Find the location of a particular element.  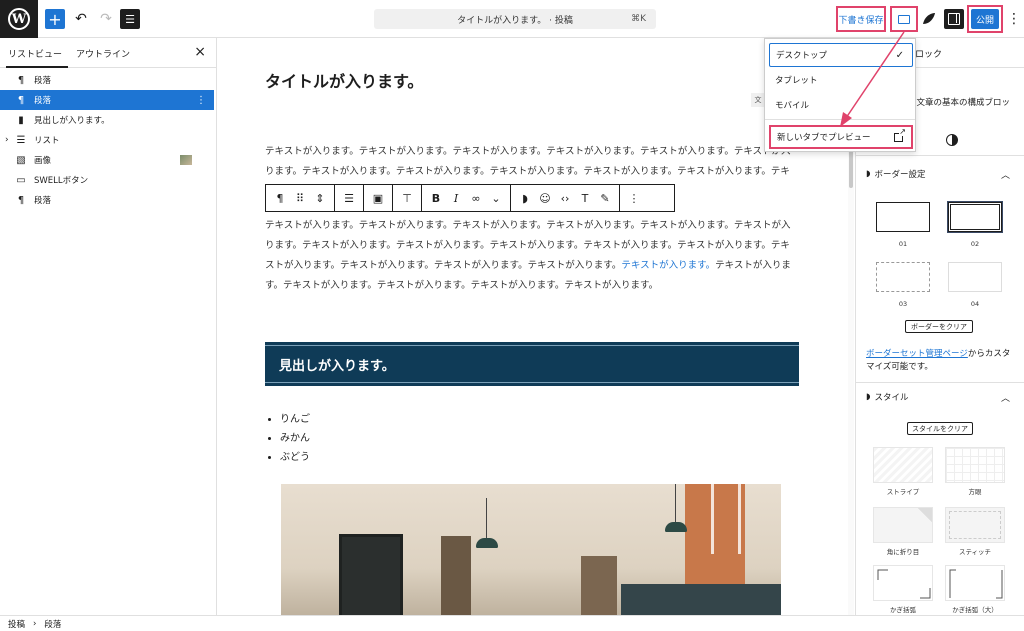

list-item: みかん is located at coordinates (295, 438).